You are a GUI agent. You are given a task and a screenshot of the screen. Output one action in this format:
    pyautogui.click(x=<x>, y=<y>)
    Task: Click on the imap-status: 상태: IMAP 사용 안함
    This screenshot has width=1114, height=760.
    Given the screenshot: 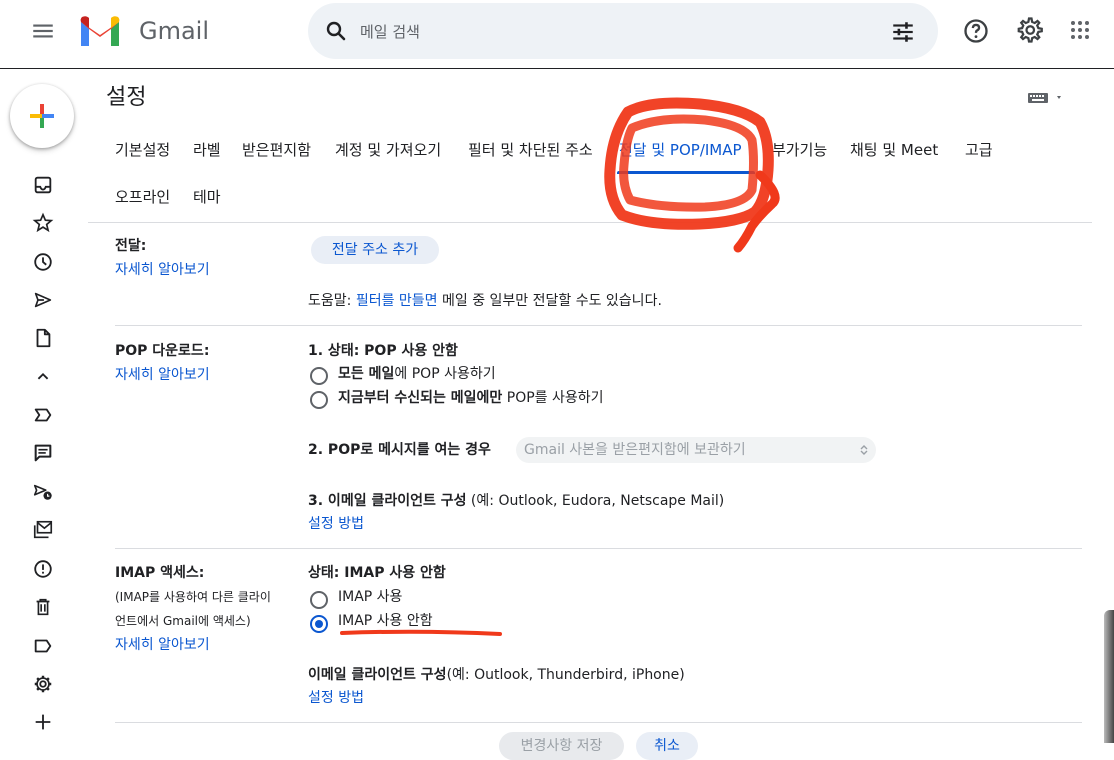 What is the action you would take?
    pyautogui.click(x=377, y=573)
    